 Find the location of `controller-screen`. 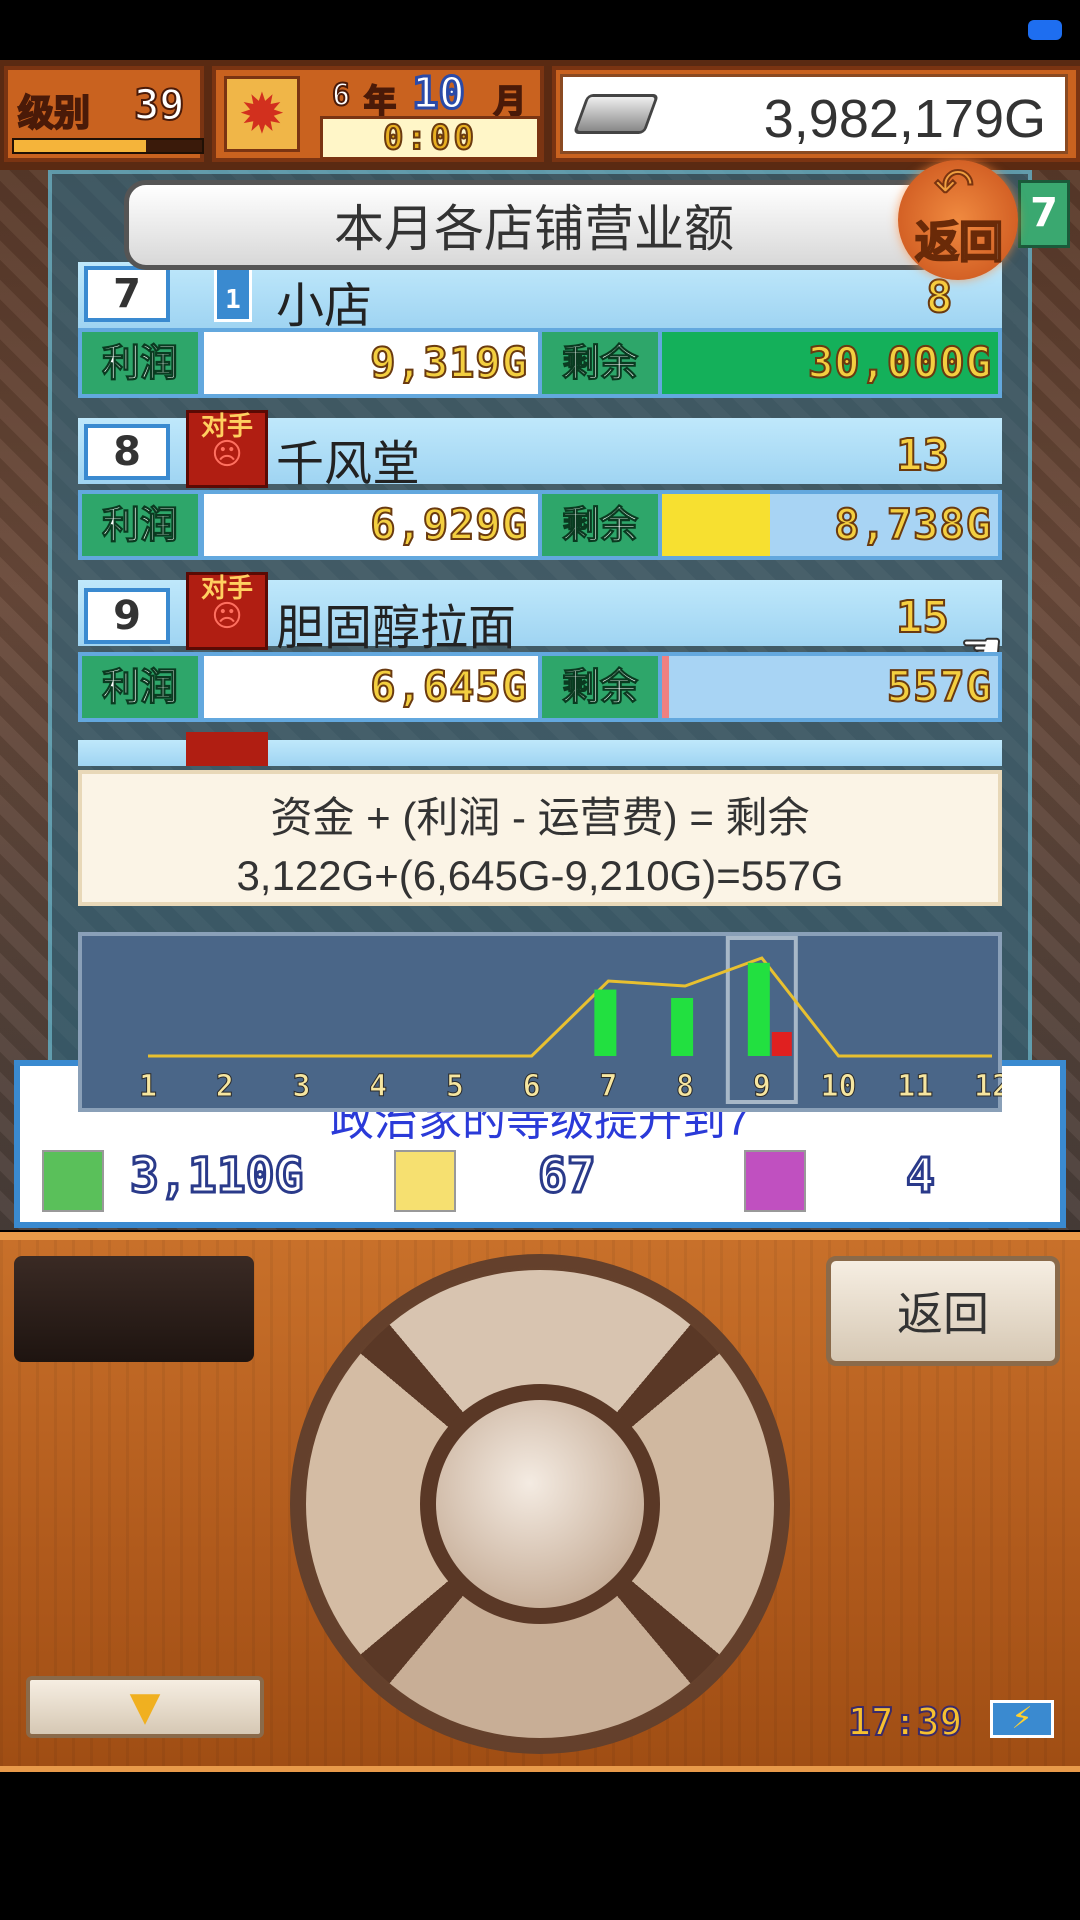

controller-screen is located at coordinates (134, 1309).